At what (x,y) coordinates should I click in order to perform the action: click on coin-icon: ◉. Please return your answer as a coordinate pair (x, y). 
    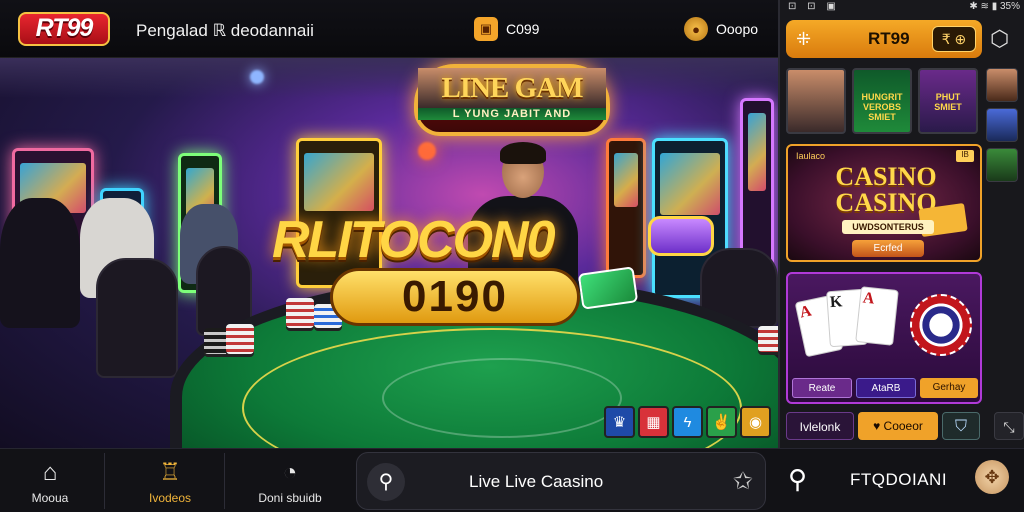
    Looking at the image, I should click on (755, 422).